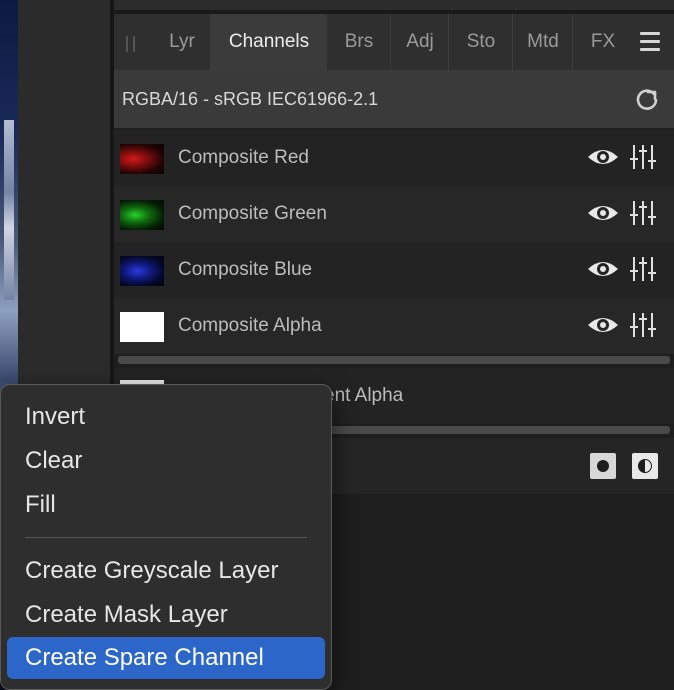 The width and height of the screenshot is (674, 690). I want to click on tab-stock: Sto, so click(480, 42).